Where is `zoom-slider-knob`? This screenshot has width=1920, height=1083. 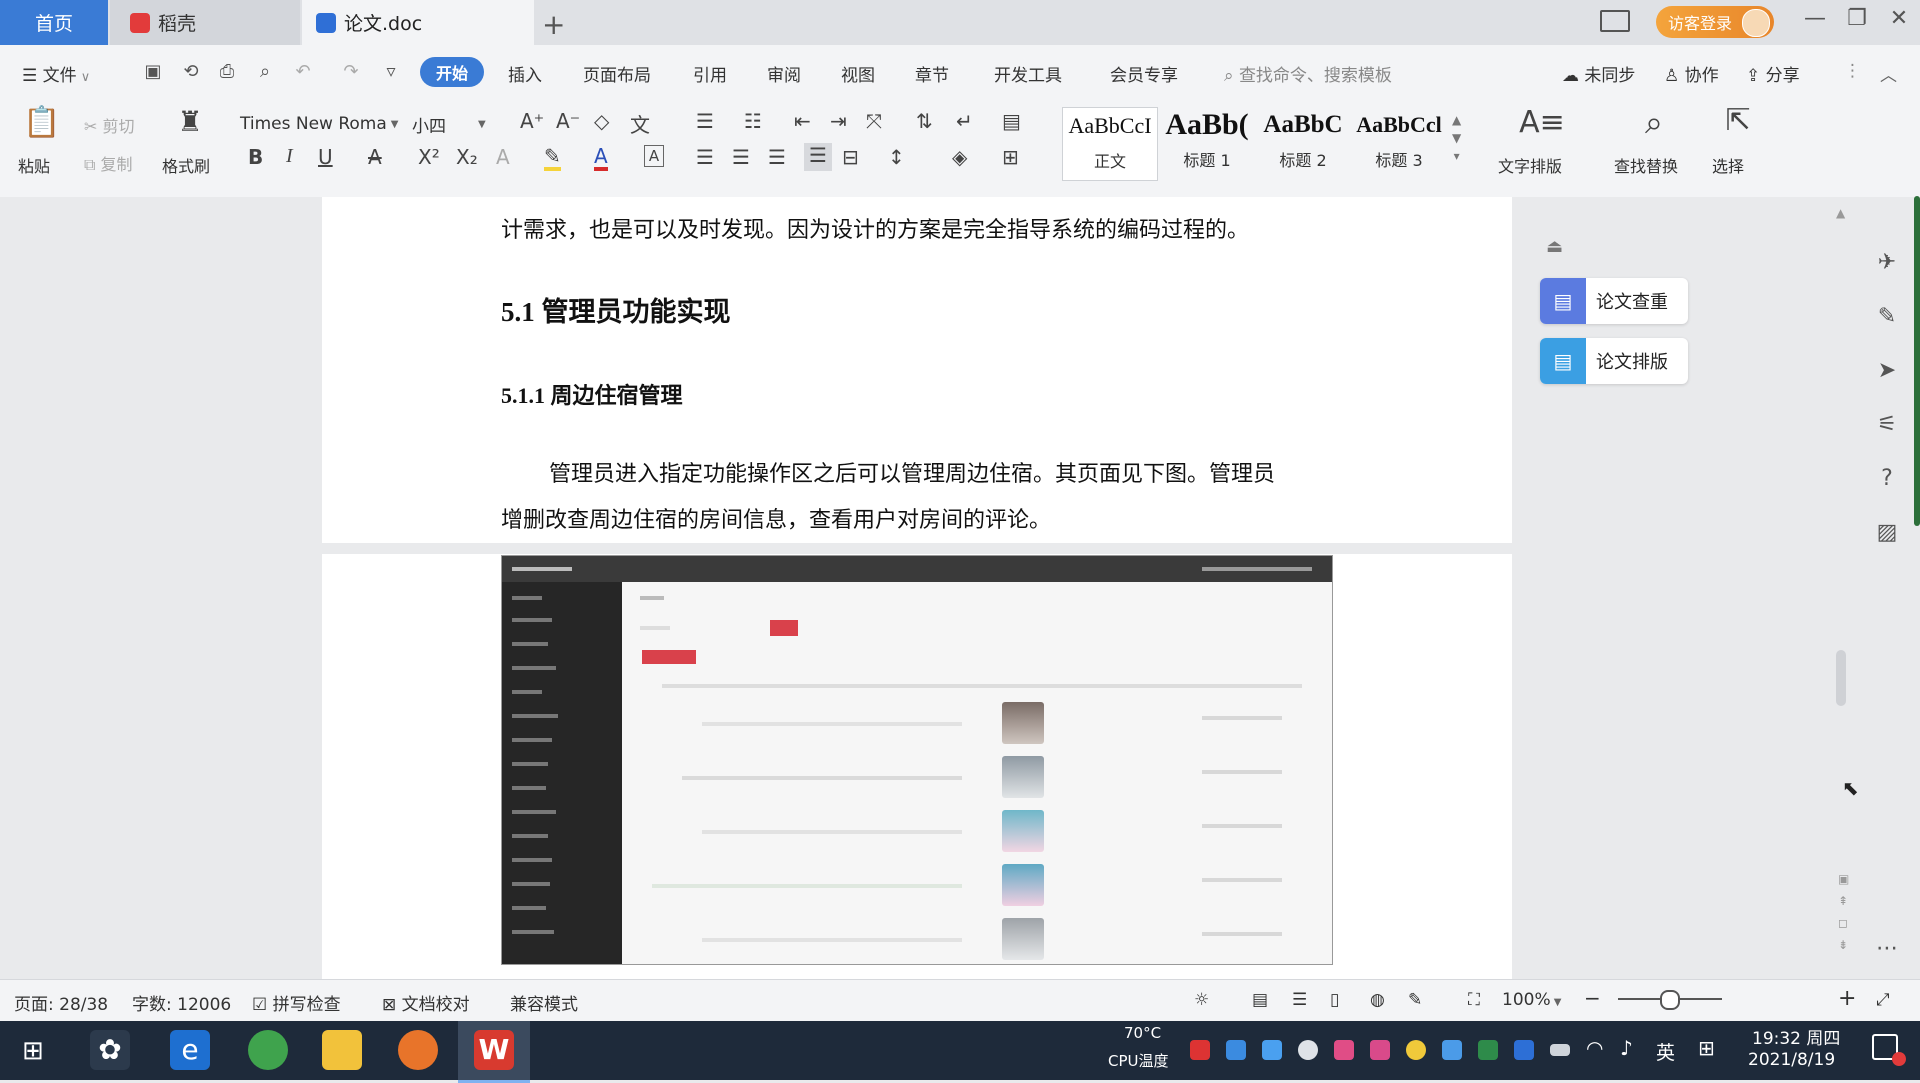 zoom-slider-knob is located at coordinates (1670, 1000).